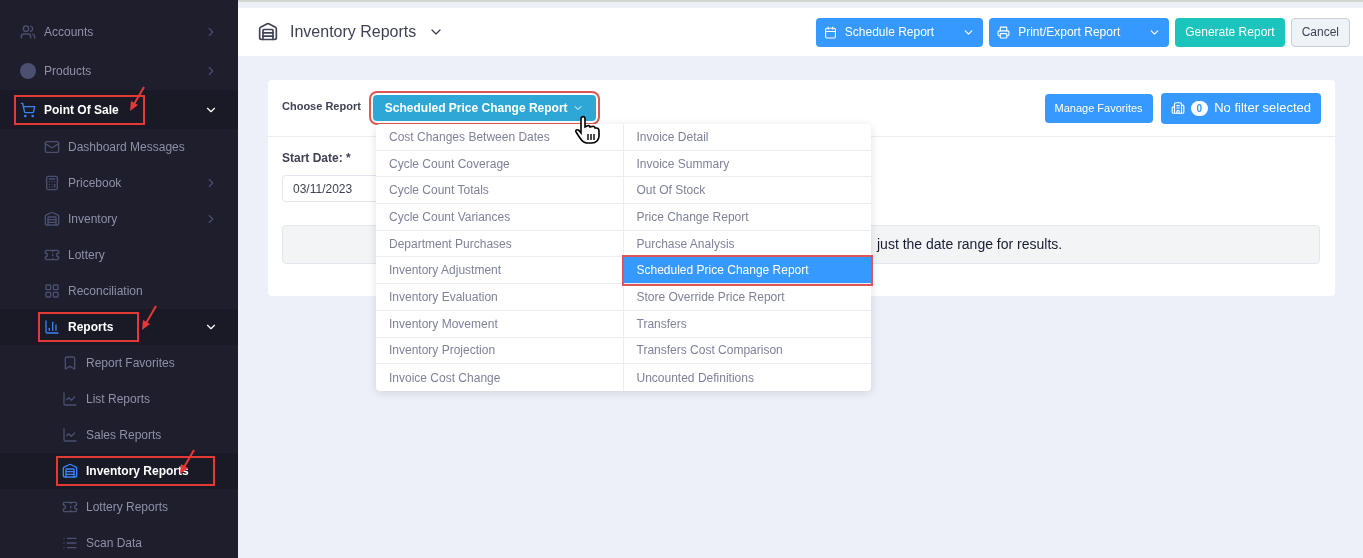 This screenshot has width=1363, height=558. I want to click on calculator-icon, so click(52, 183).